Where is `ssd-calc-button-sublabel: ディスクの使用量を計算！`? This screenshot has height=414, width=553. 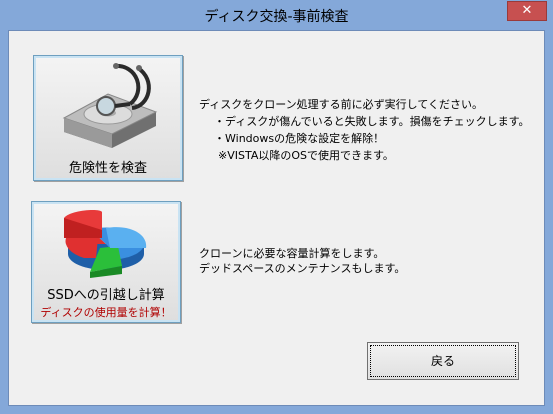
ssd-calc-button-sublabel: ディスクの使用量を計算！ is located at coordinates (106, 312).